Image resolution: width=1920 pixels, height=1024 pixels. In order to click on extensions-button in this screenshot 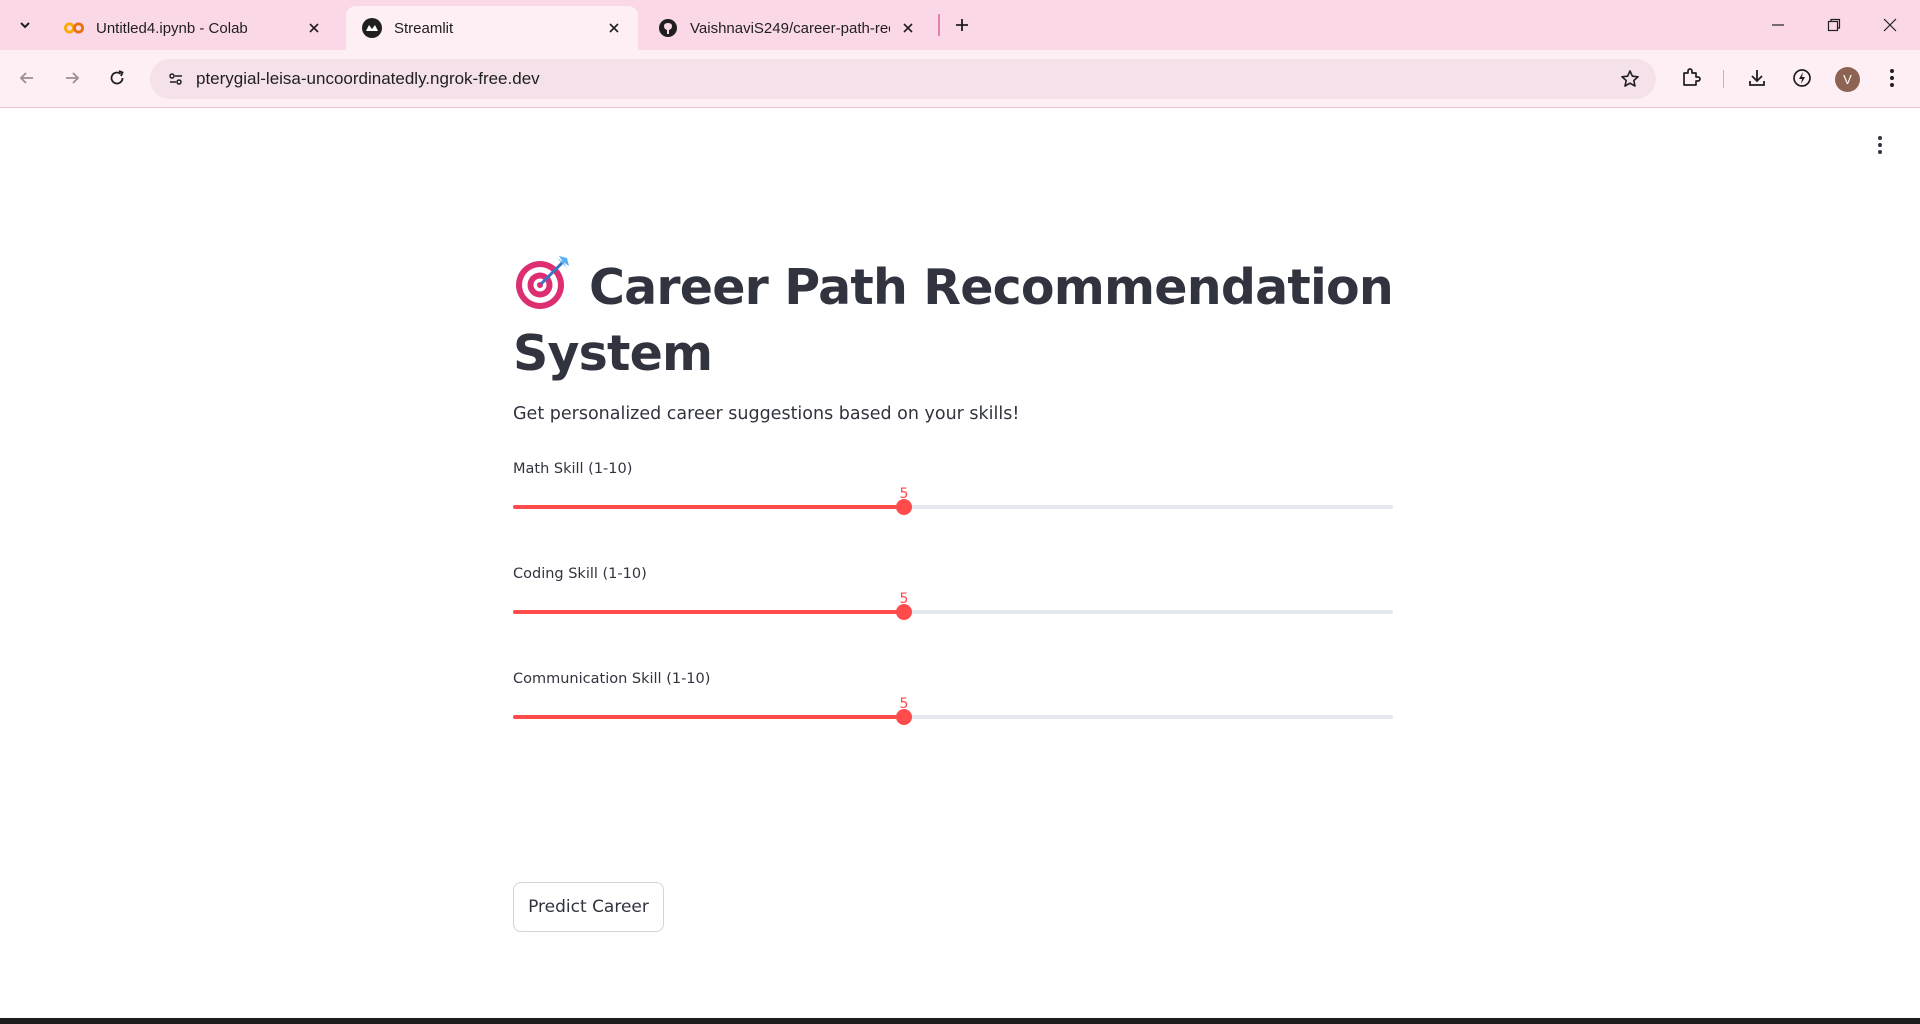, I will do `click(1691, 78)`.